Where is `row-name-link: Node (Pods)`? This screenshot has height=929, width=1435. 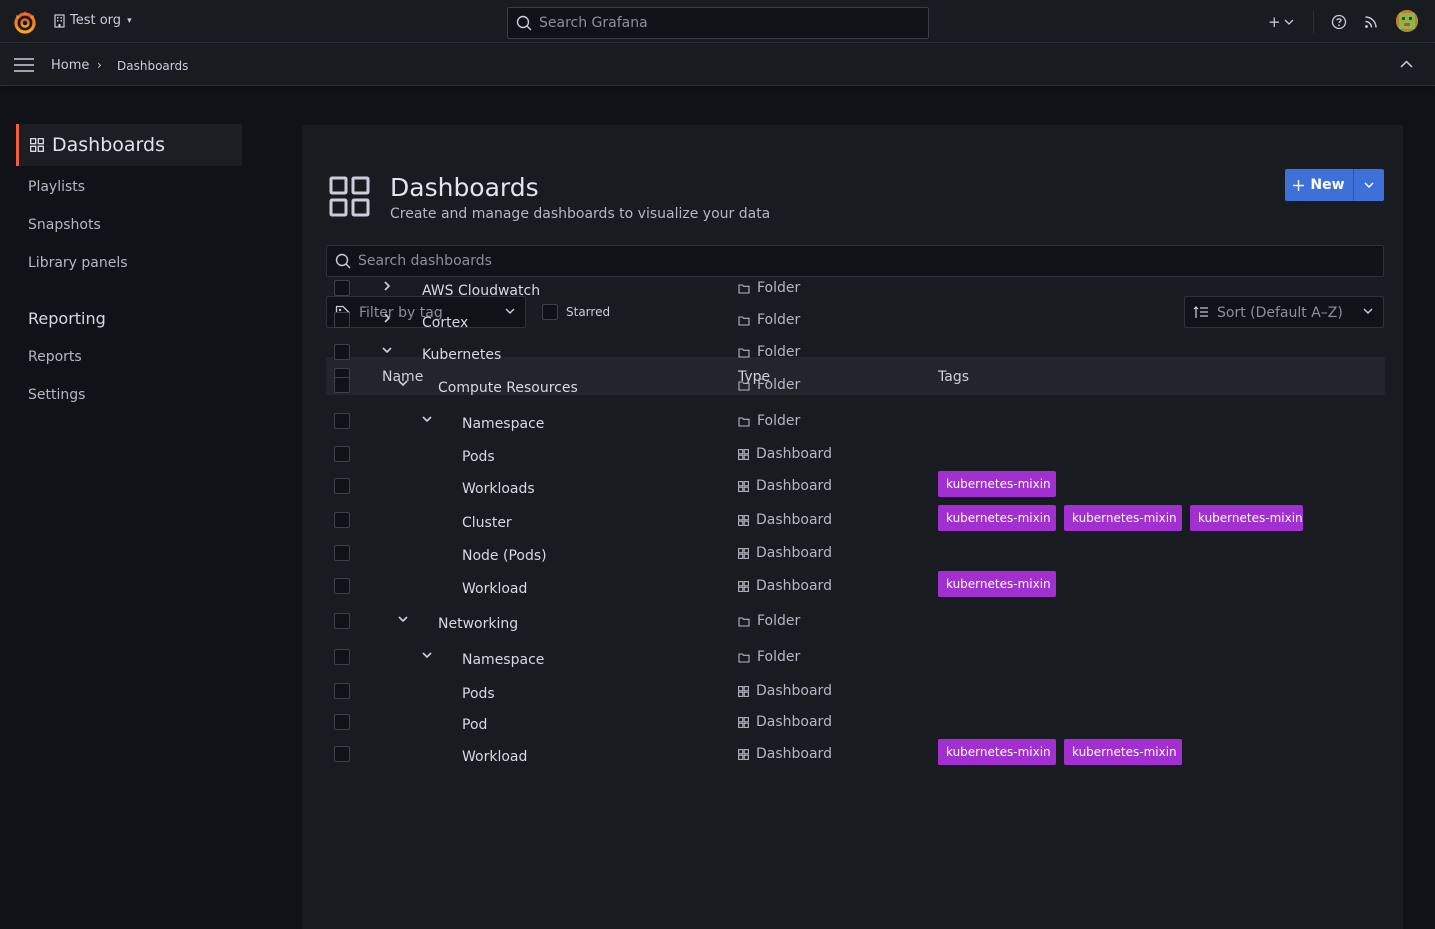 row-name-link: Node (Pods) is located at coordinates (504, 556).